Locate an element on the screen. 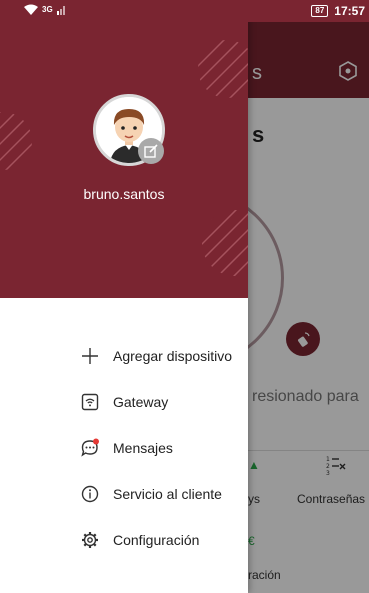 This screenshot has height=593, width=369. username: bruno.santos is located at coordinates (124, 194).